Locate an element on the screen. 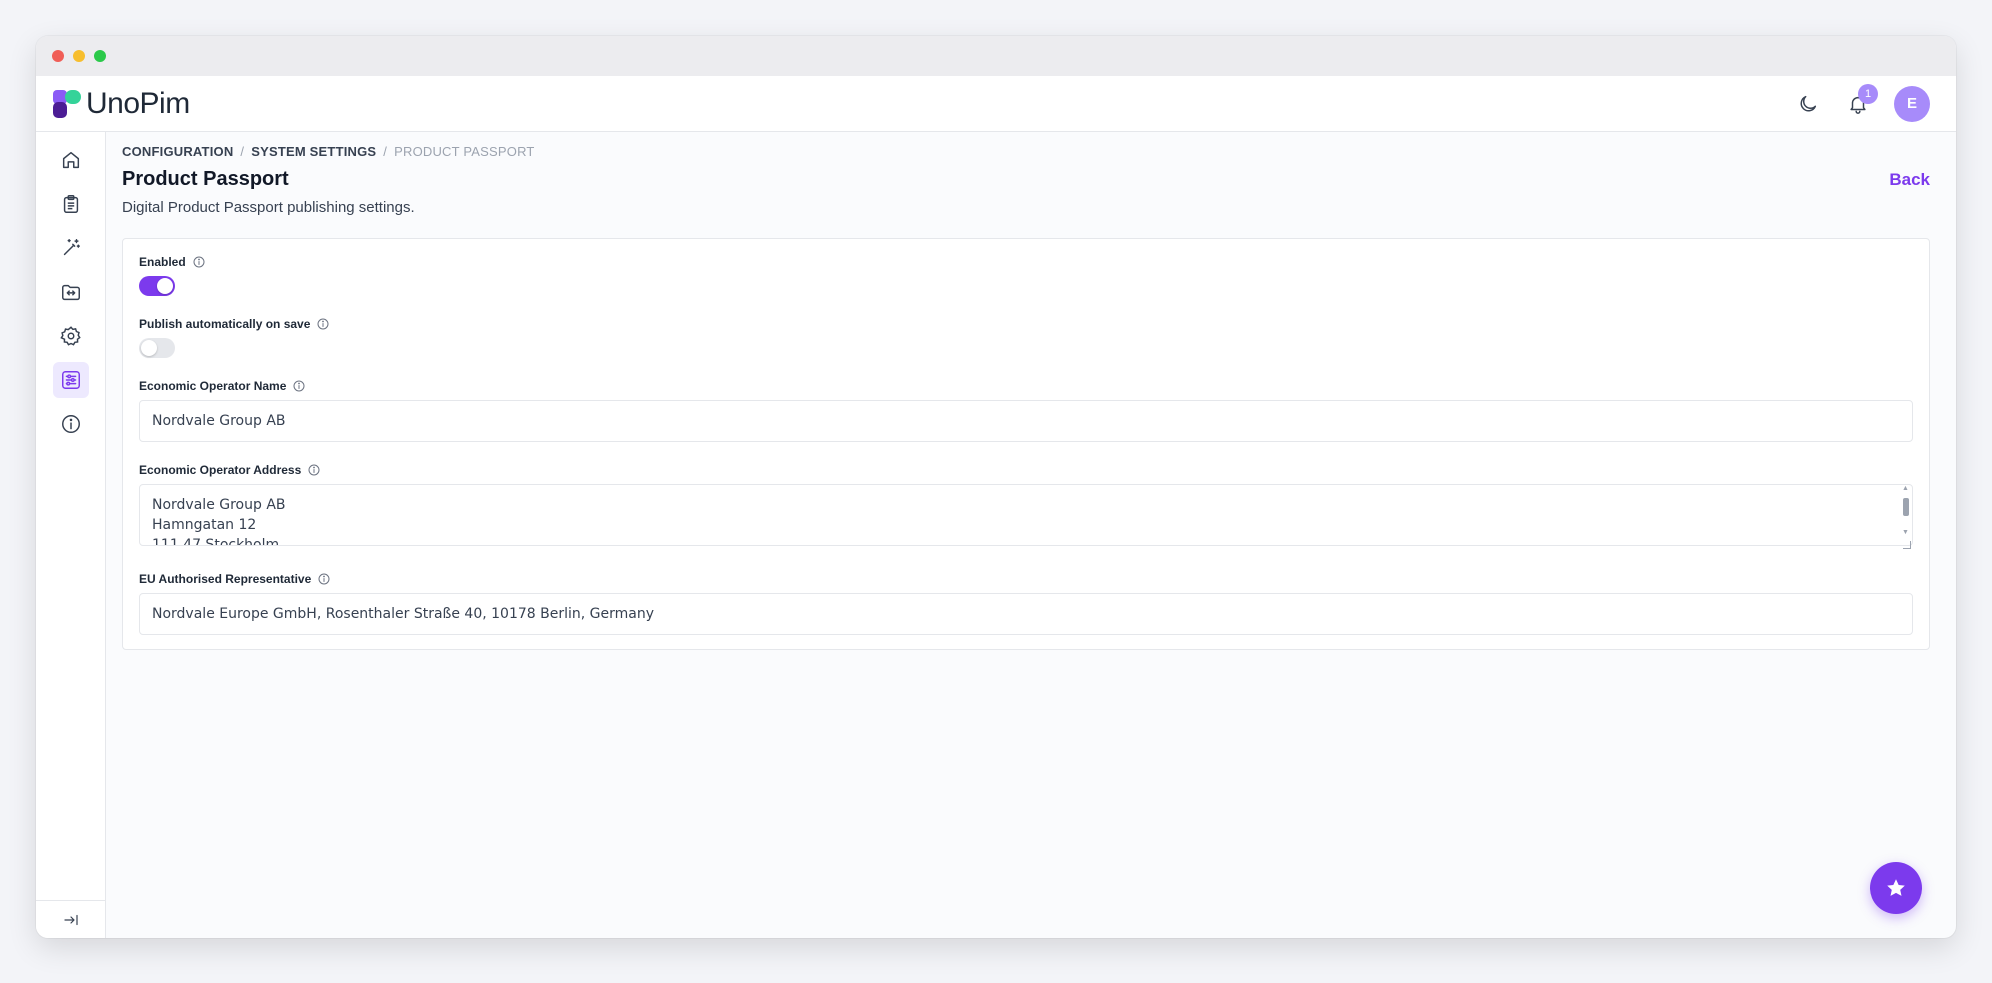  page-title: Product Passport is located at coordinates (205, 179).